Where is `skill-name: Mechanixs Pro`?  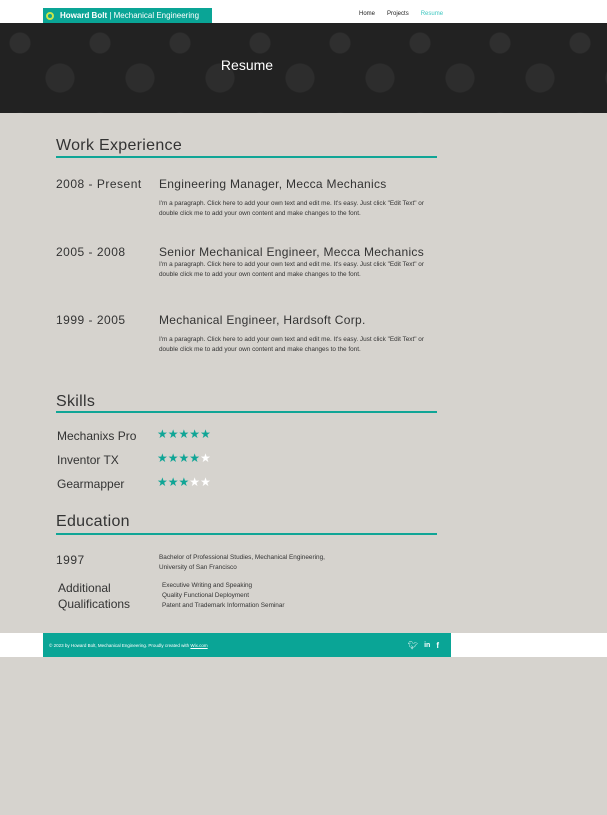
skill-name: Mechanixs Pro is located at coordinates (97, 436).